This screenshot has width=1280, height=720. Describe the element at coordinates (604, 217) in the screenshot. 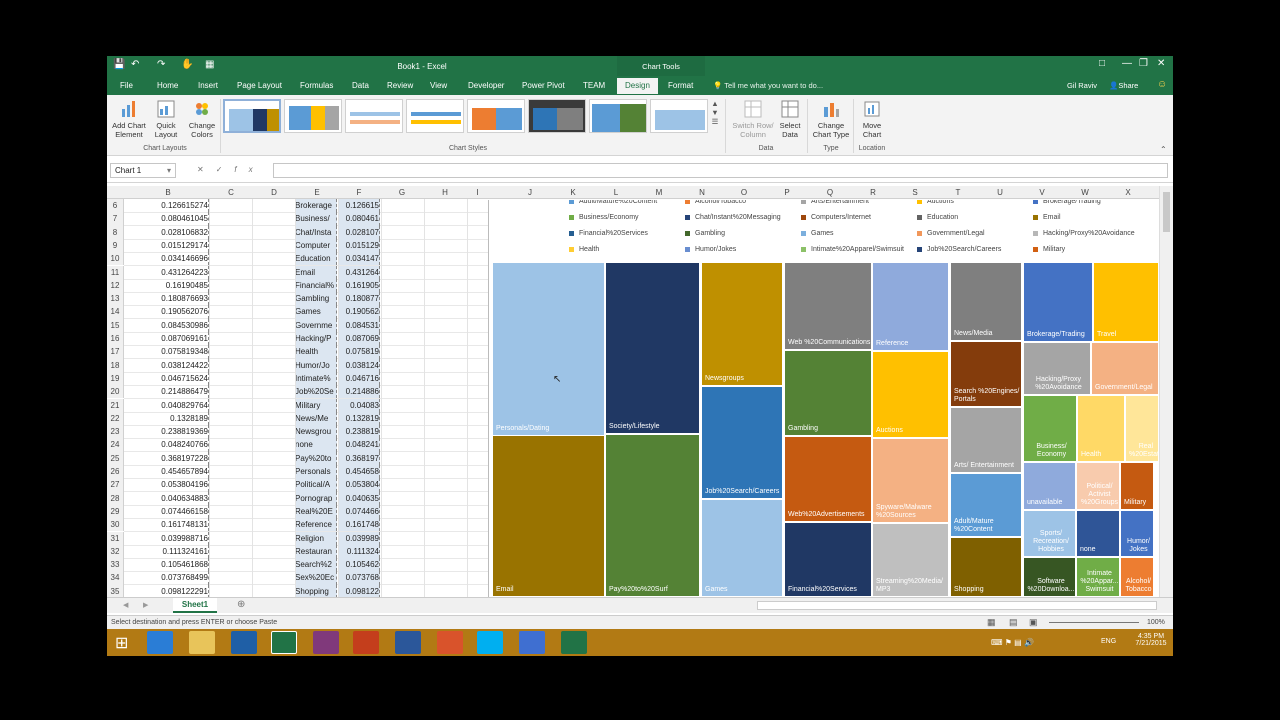

I see `legend-item: Business/Economy` at that location.